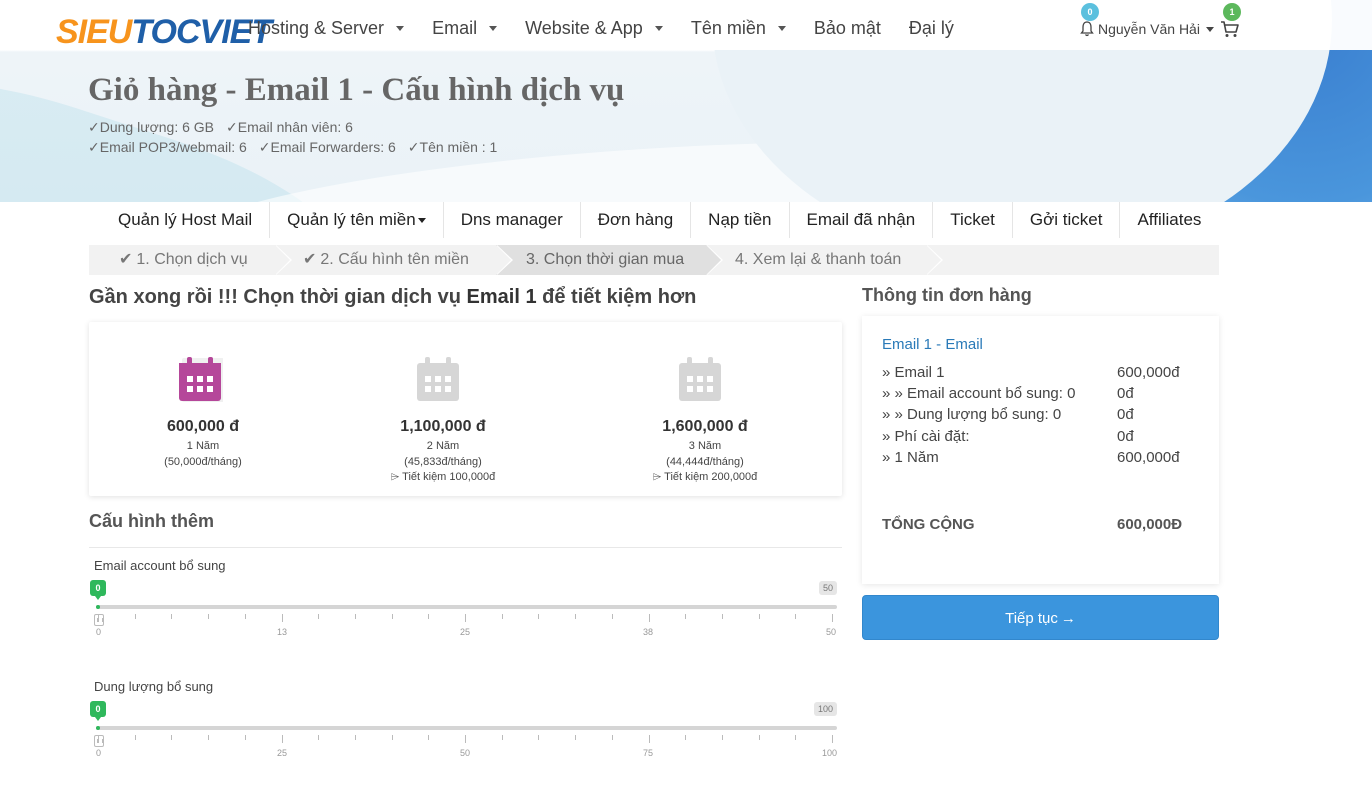  Describe the element at coordinates (1087, 29) in the screenshot. I see `bell-icon` at that location.